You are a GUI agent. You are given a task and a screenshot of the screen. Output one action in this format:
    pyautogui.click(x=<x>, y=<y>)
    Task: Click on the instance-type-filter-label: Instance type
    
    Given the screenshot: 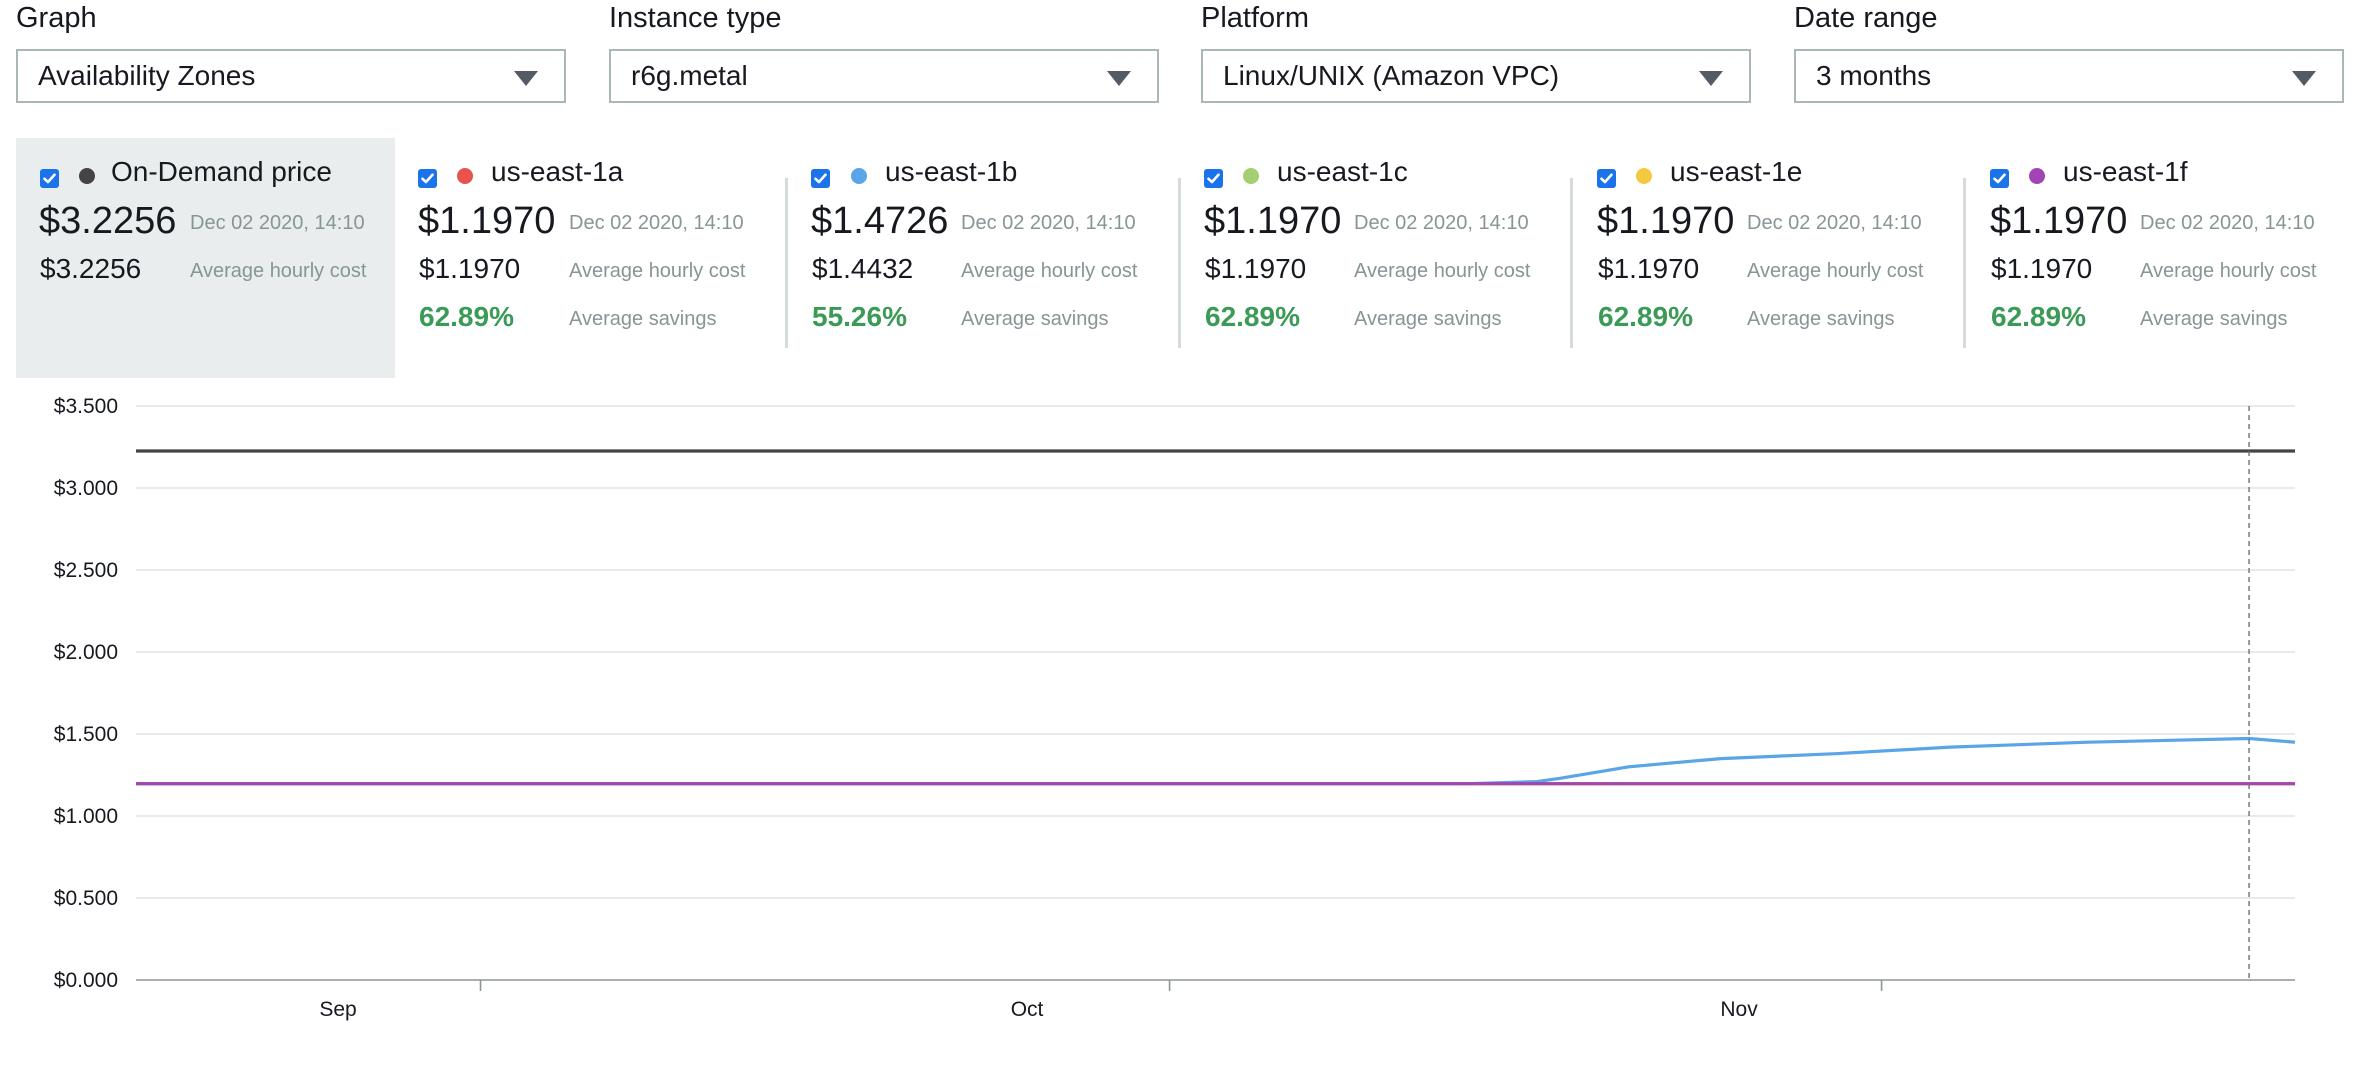 What is the action you would take?
    pyautogui.click(x=695, y=18)
    